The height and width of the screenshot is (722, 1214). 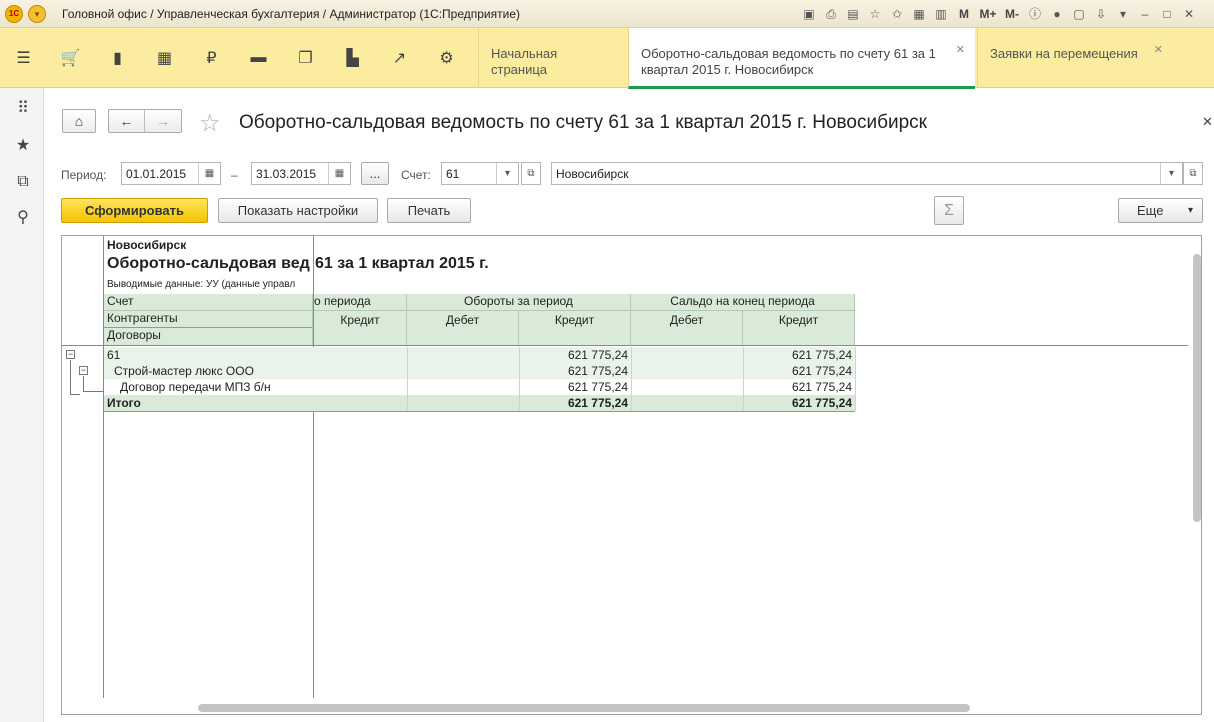 What do you see at coordinates (305, 58) in the screenshot?
I see `documents-icon: ❐` at bounding box center [305, 58].